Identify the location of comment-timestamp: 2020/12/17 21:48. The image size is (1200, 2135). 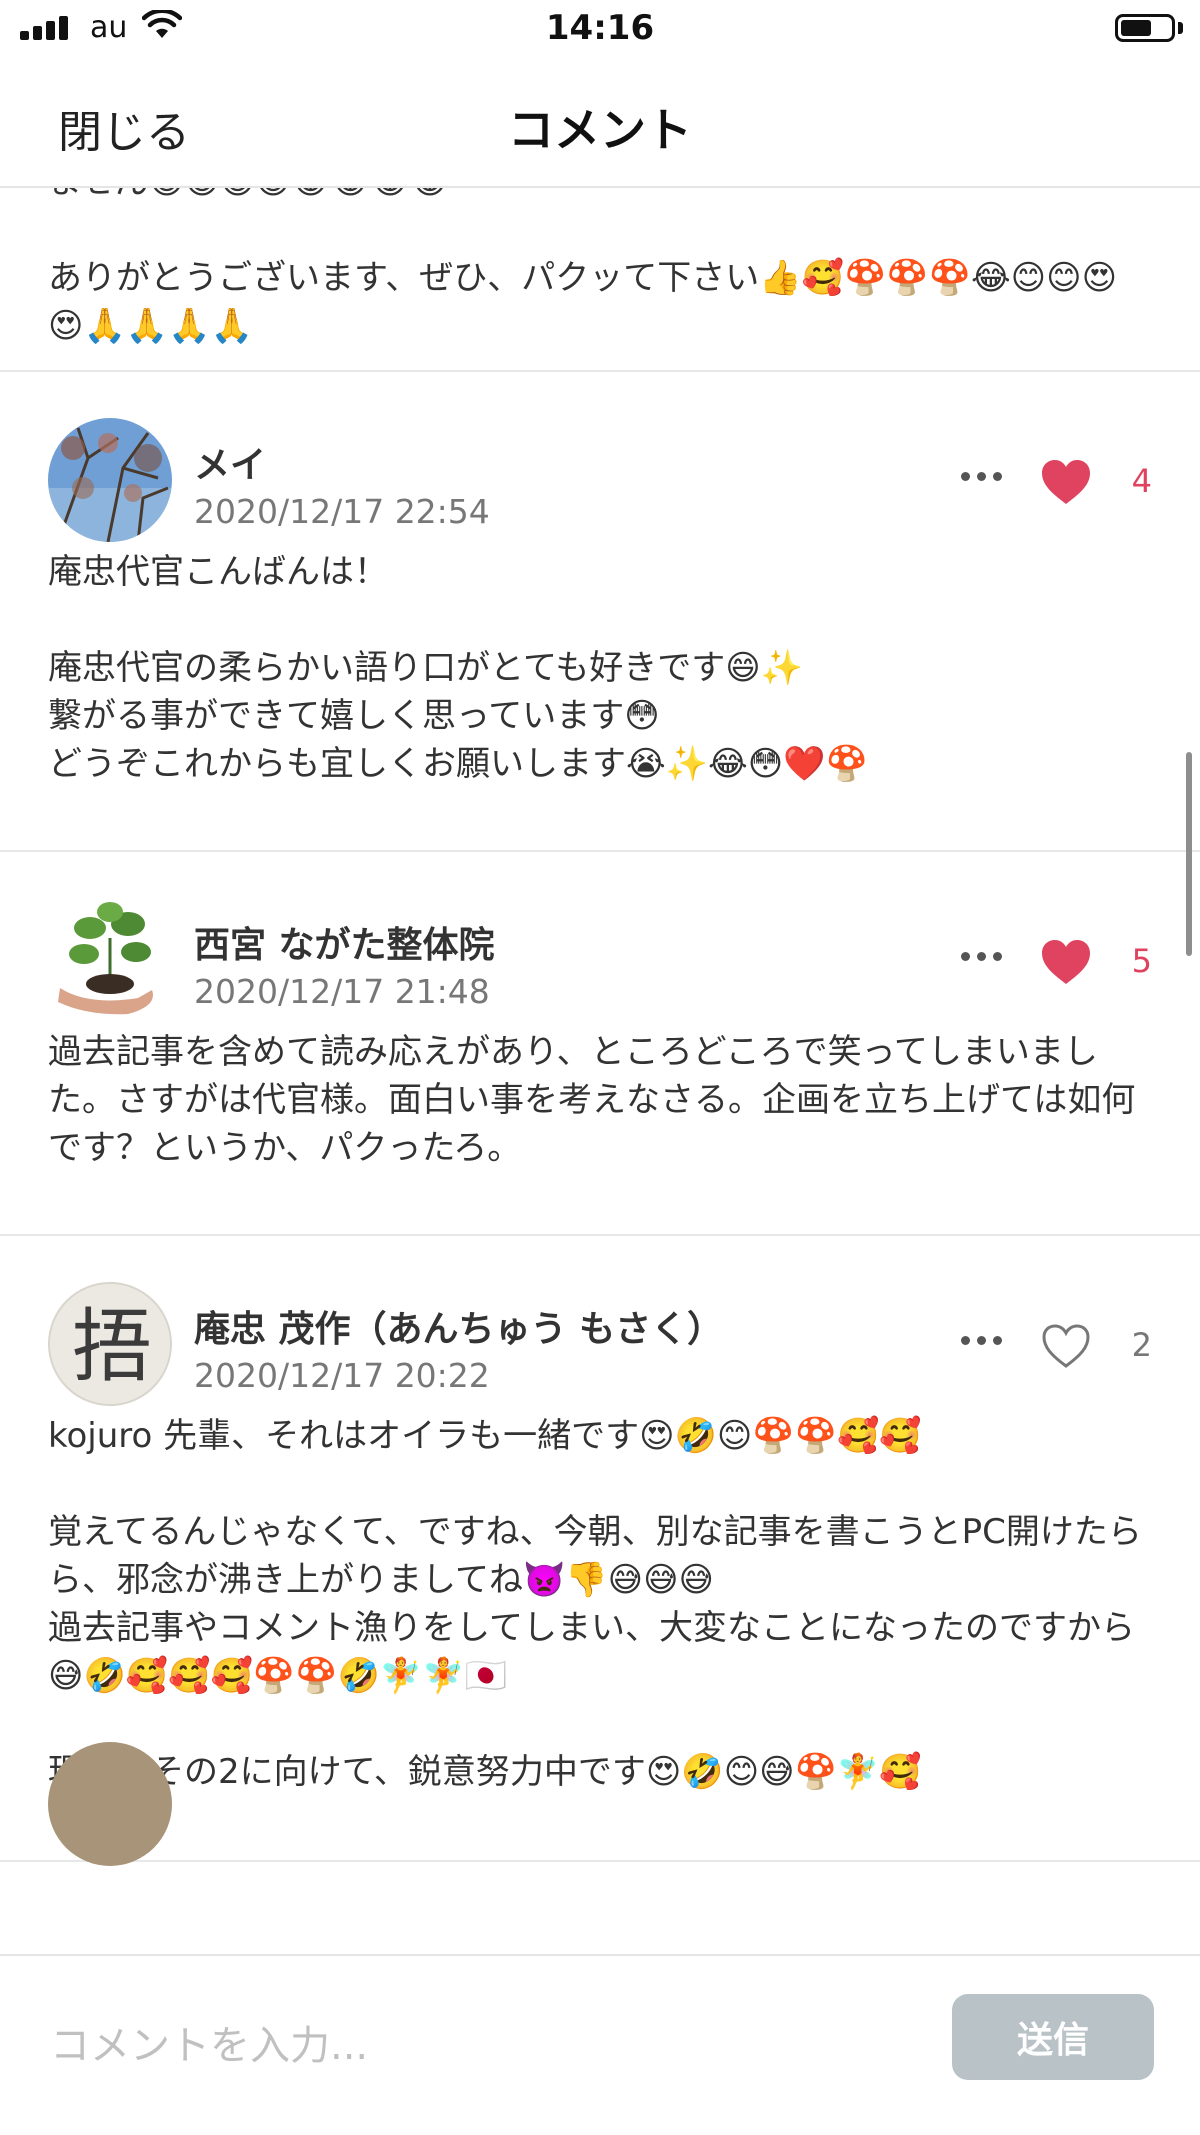
(342, 991).